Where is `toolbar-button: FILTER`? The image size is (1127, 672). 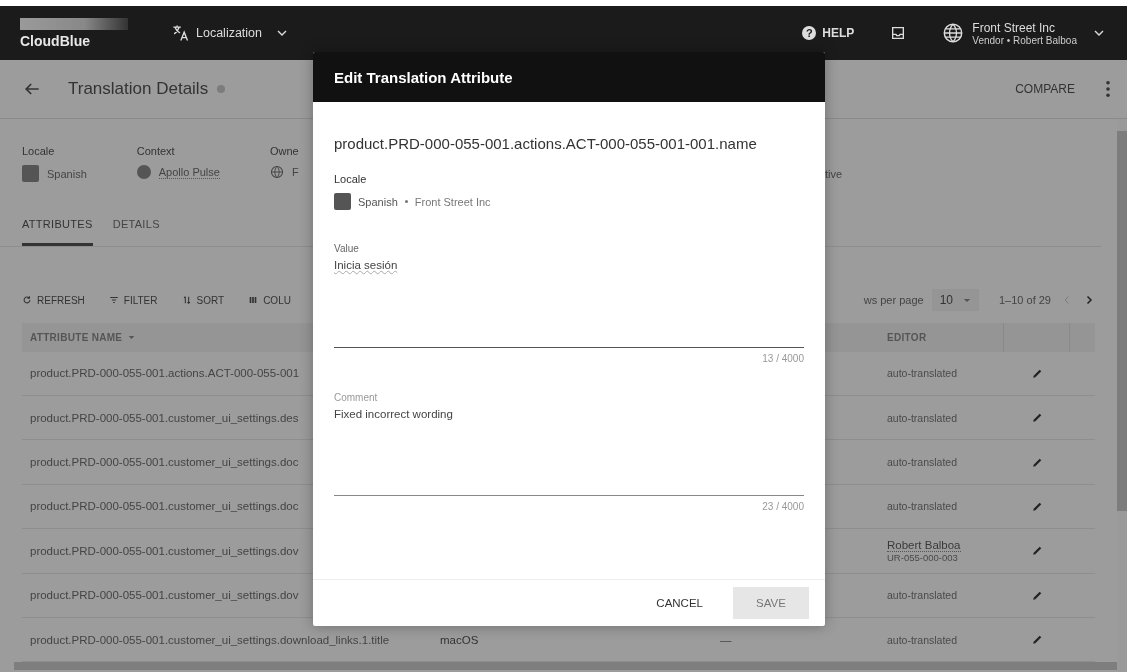 toolbar-button: FILTER is located at coordinates (133, 300).